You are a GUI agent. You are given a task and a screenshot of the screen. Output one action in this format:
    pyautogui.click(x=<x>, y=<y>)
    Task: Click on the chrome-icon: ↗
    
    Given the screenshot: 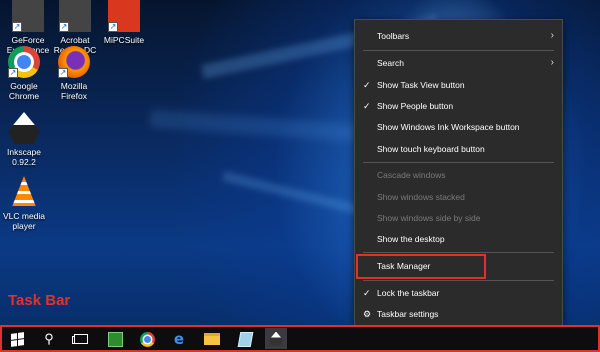 What is the action you would take?
    pyautogui.click(x=24, y=62)
    